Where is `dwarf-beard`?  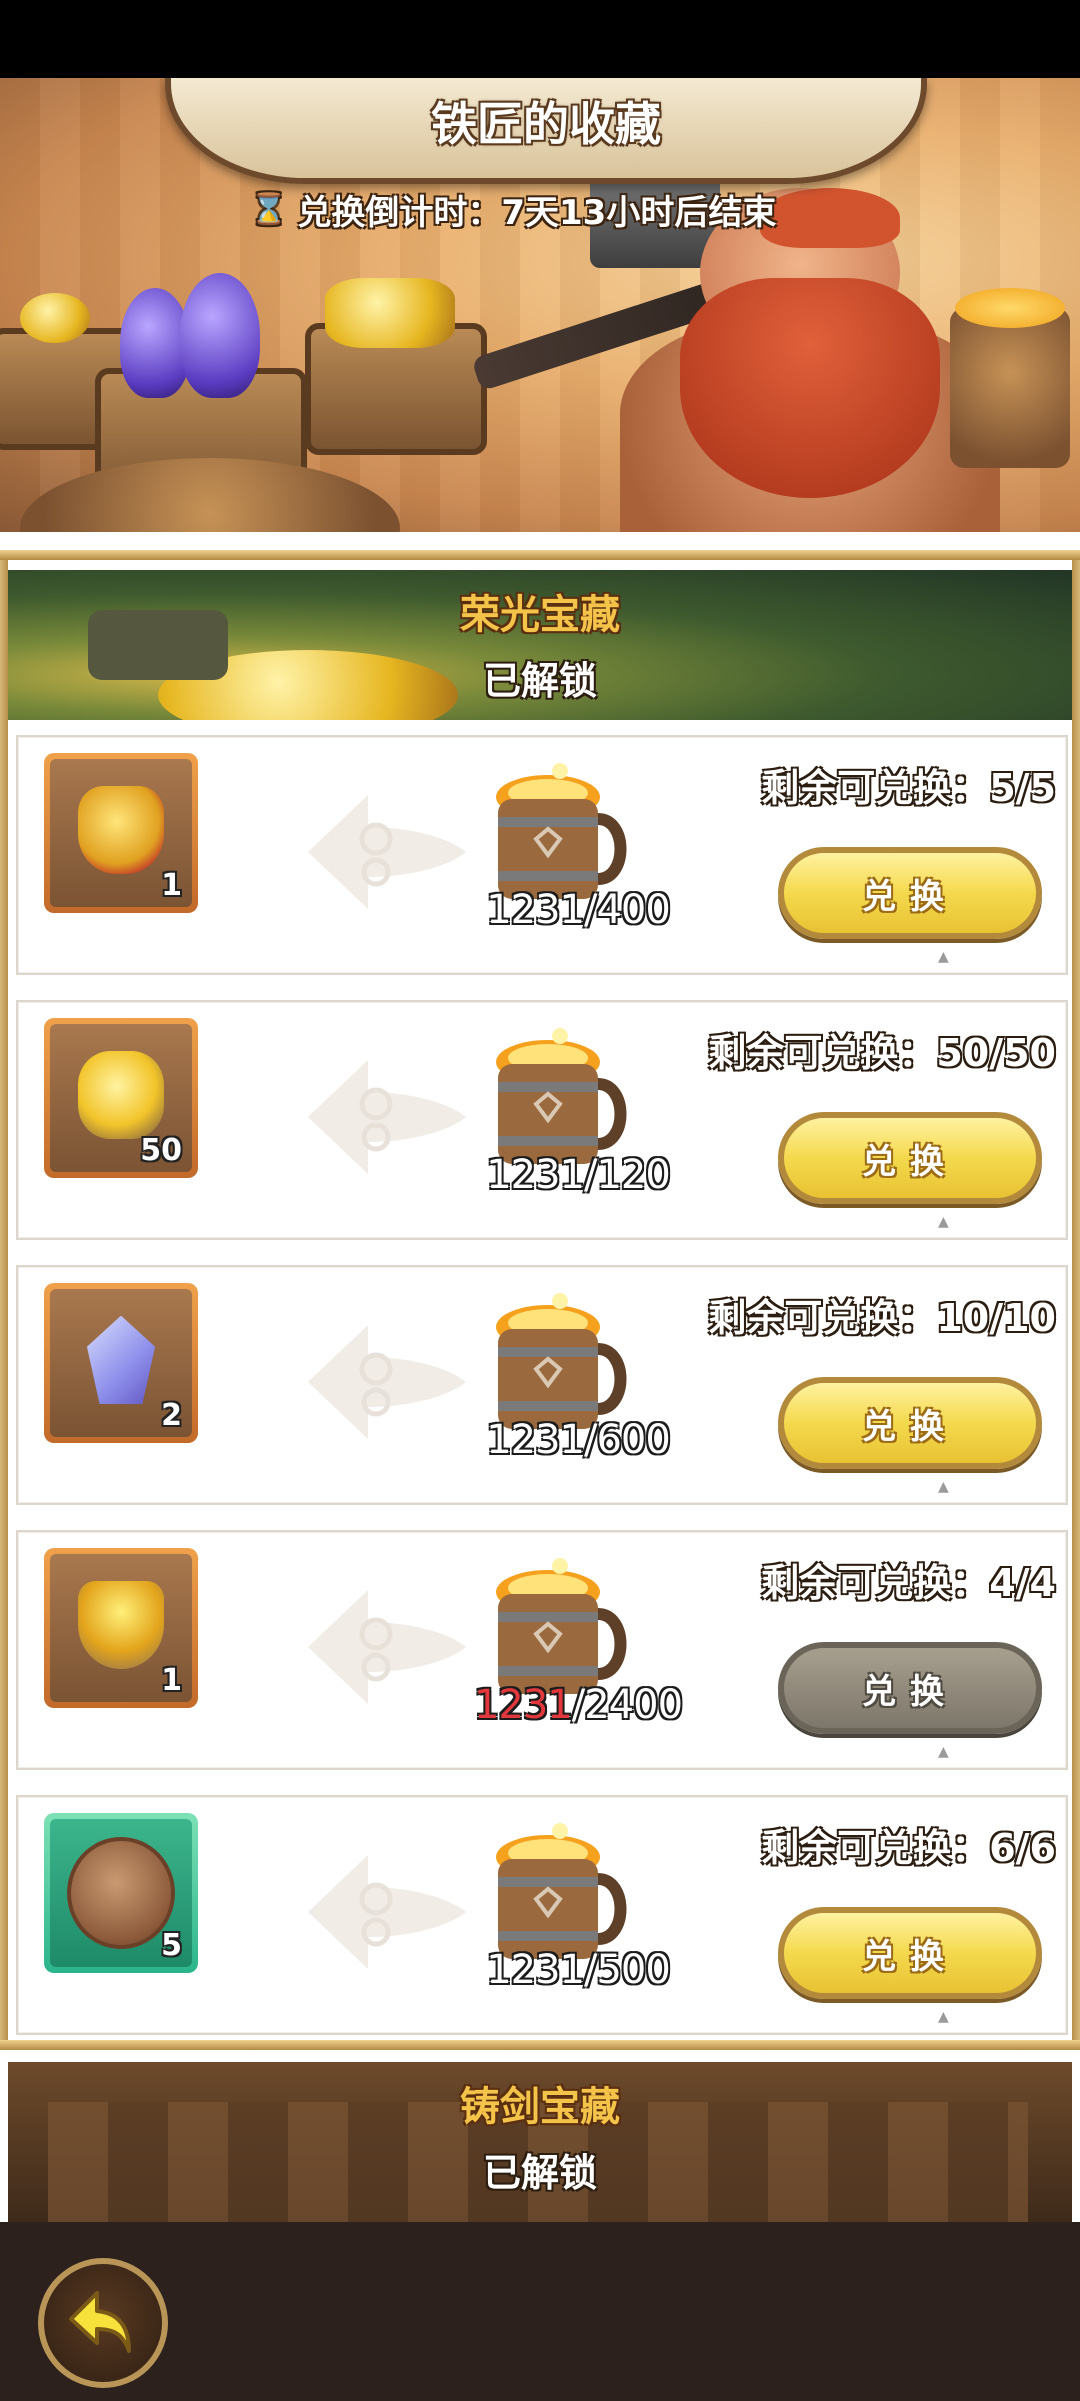 dwarf-beard is located at coordinates (810, 388).